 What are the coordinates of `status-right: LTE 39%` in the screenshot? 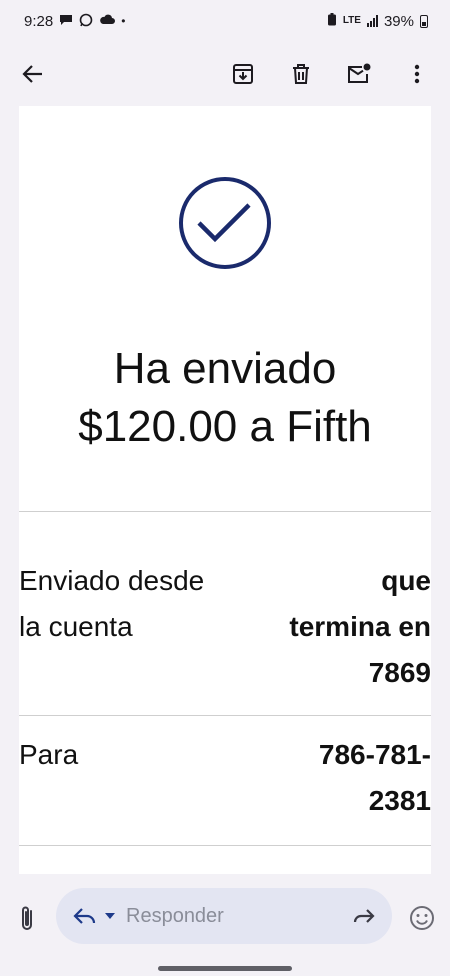 It's located at (377, 21).